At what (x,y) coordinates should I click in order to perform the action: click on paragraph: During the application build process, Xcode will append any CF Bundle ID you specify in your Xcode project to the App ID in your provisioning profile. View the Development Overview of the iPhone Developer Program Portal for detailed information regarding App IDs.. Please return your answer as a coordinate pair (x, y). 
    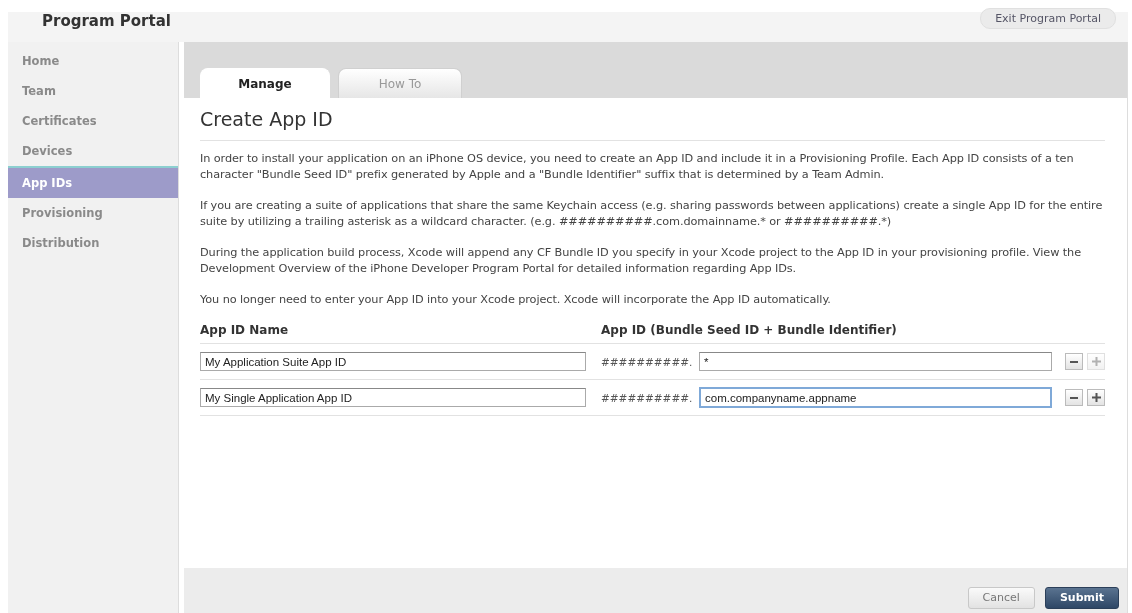
    Looking at the image, I should click on (641, 261).